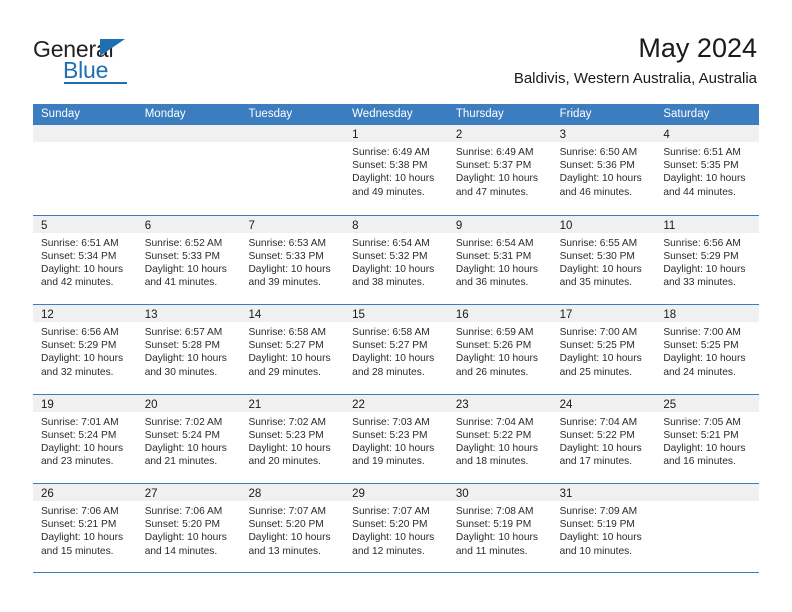 This screenshot has width=792, height=612. Describe the element at coordinates (79, 256) in the screenshot. I see `sunset-text: Sunset: 5:34 PM` at that location.